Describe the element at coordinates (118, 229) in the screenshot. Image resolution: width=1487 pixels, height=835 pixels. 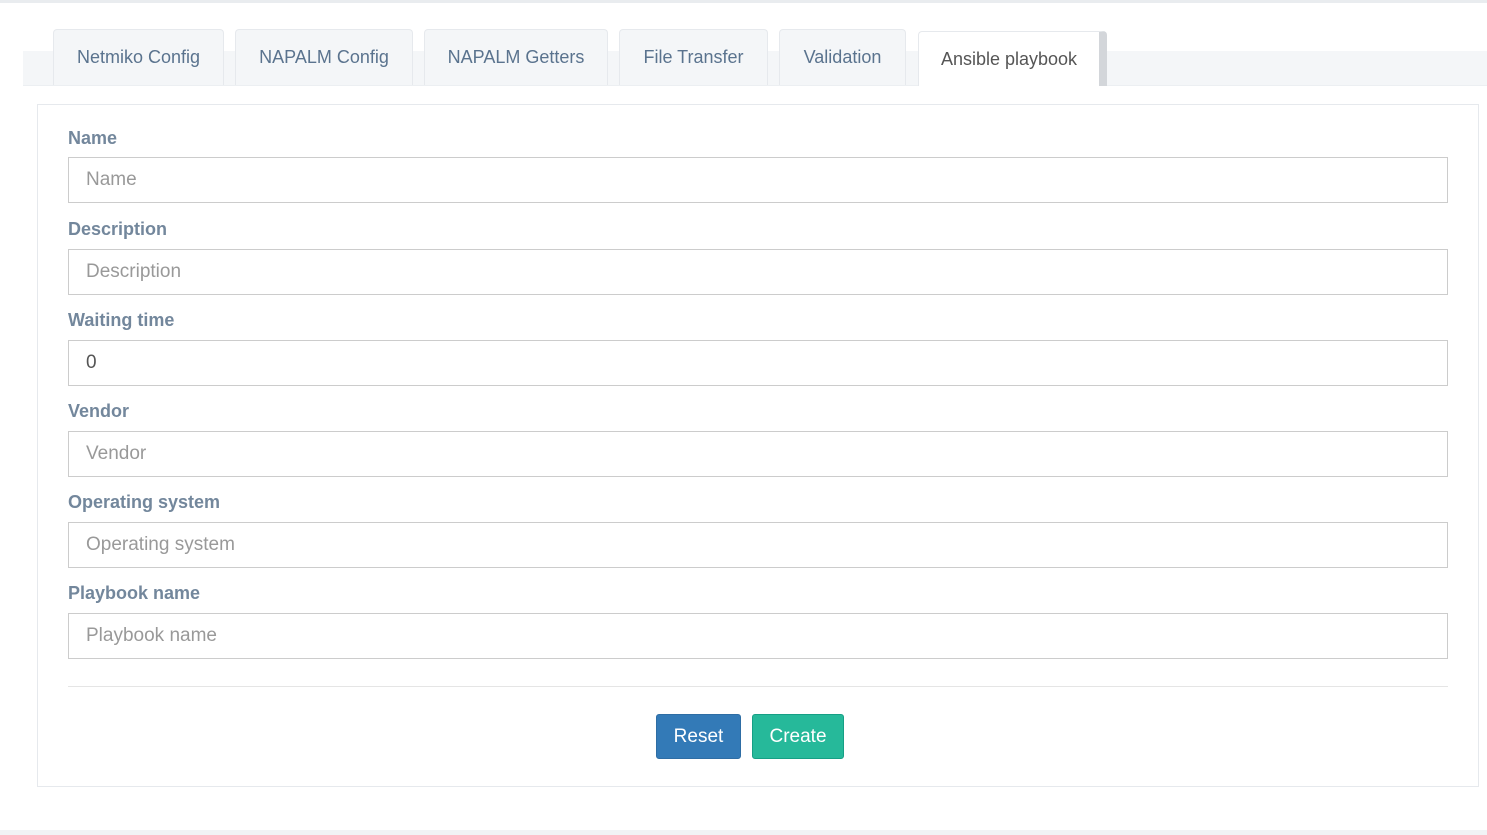
I see `description-label: Description` at that location.